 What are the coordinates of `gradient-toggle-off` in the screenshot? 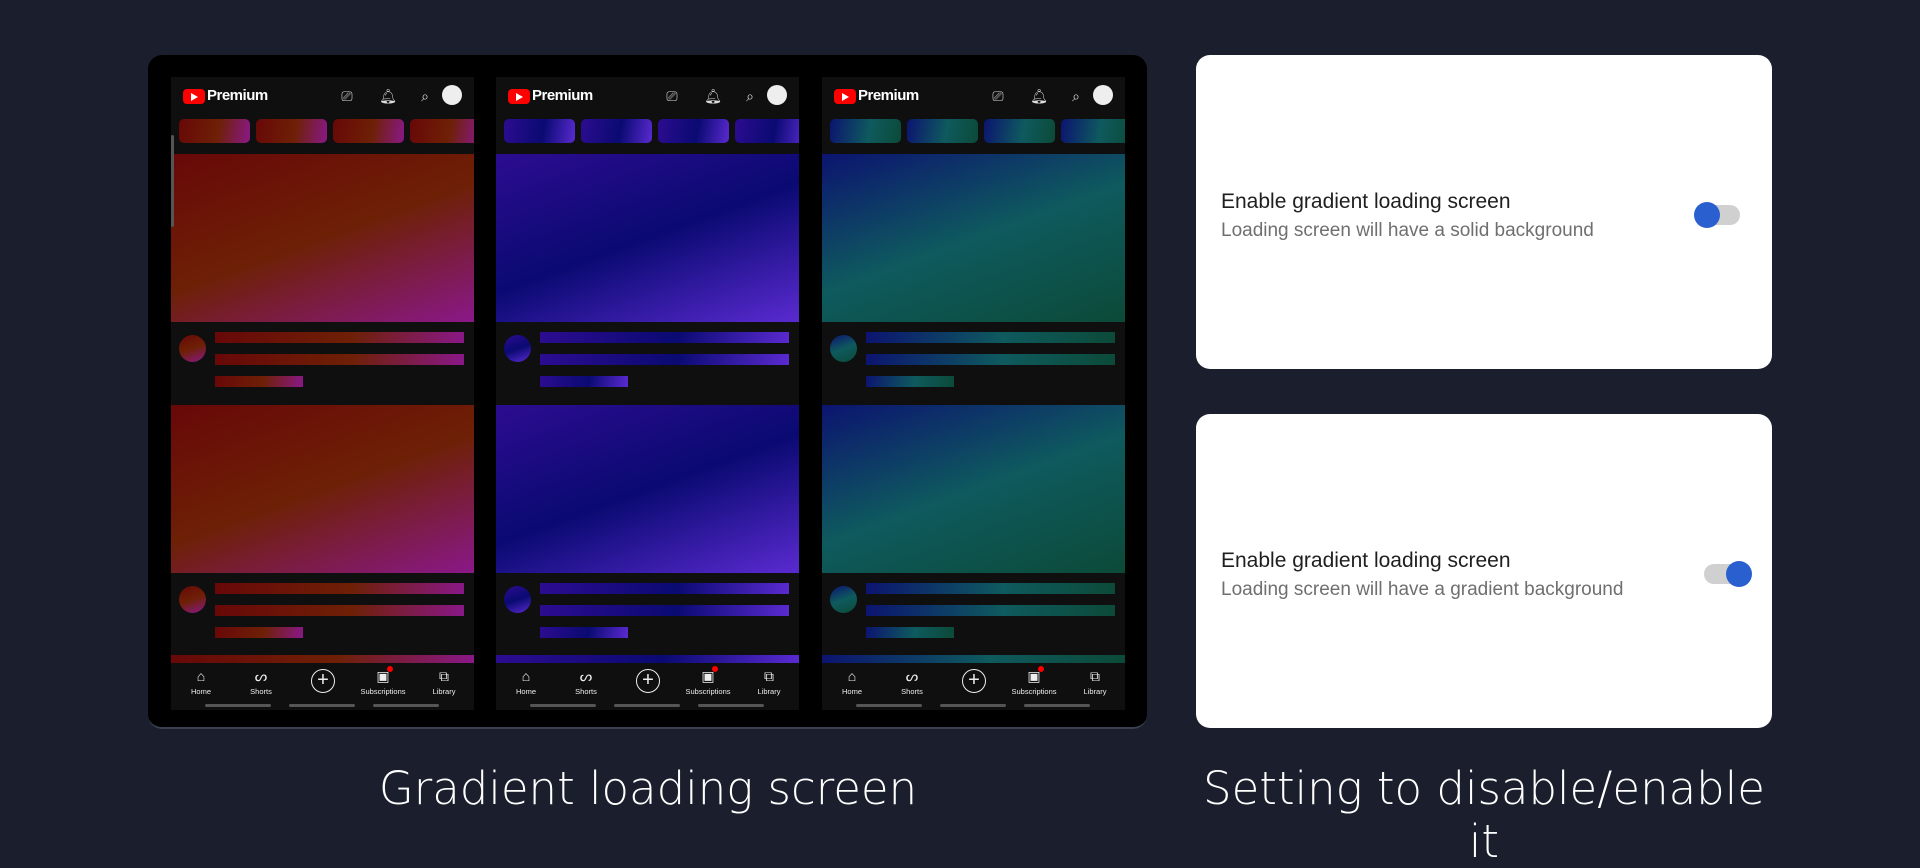 It's located at (1717, 215).